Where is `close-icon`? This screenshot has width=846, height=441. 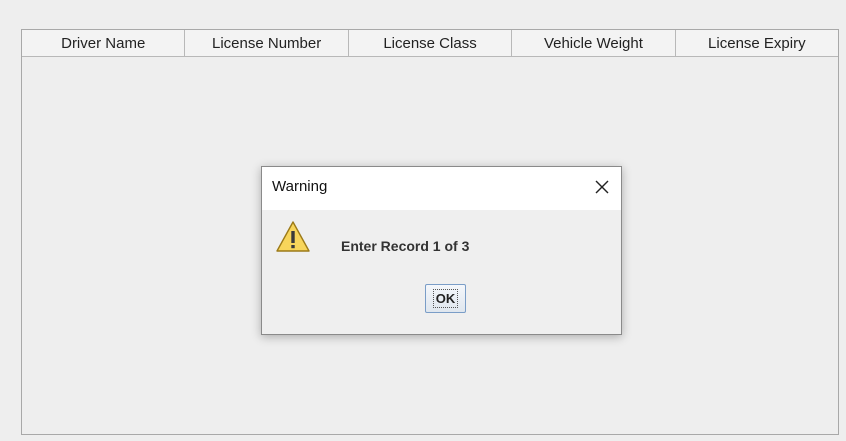
close-icon is located at coordinates (602, 187).